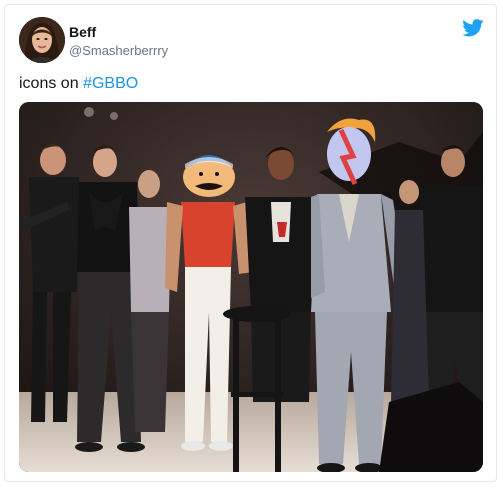 The width and height of the screenshot is (503, 488). What do you see at coordinates (473, 28) in the screenshot?
I see `twitter-bird-icon` at bounding box center [473, 28].